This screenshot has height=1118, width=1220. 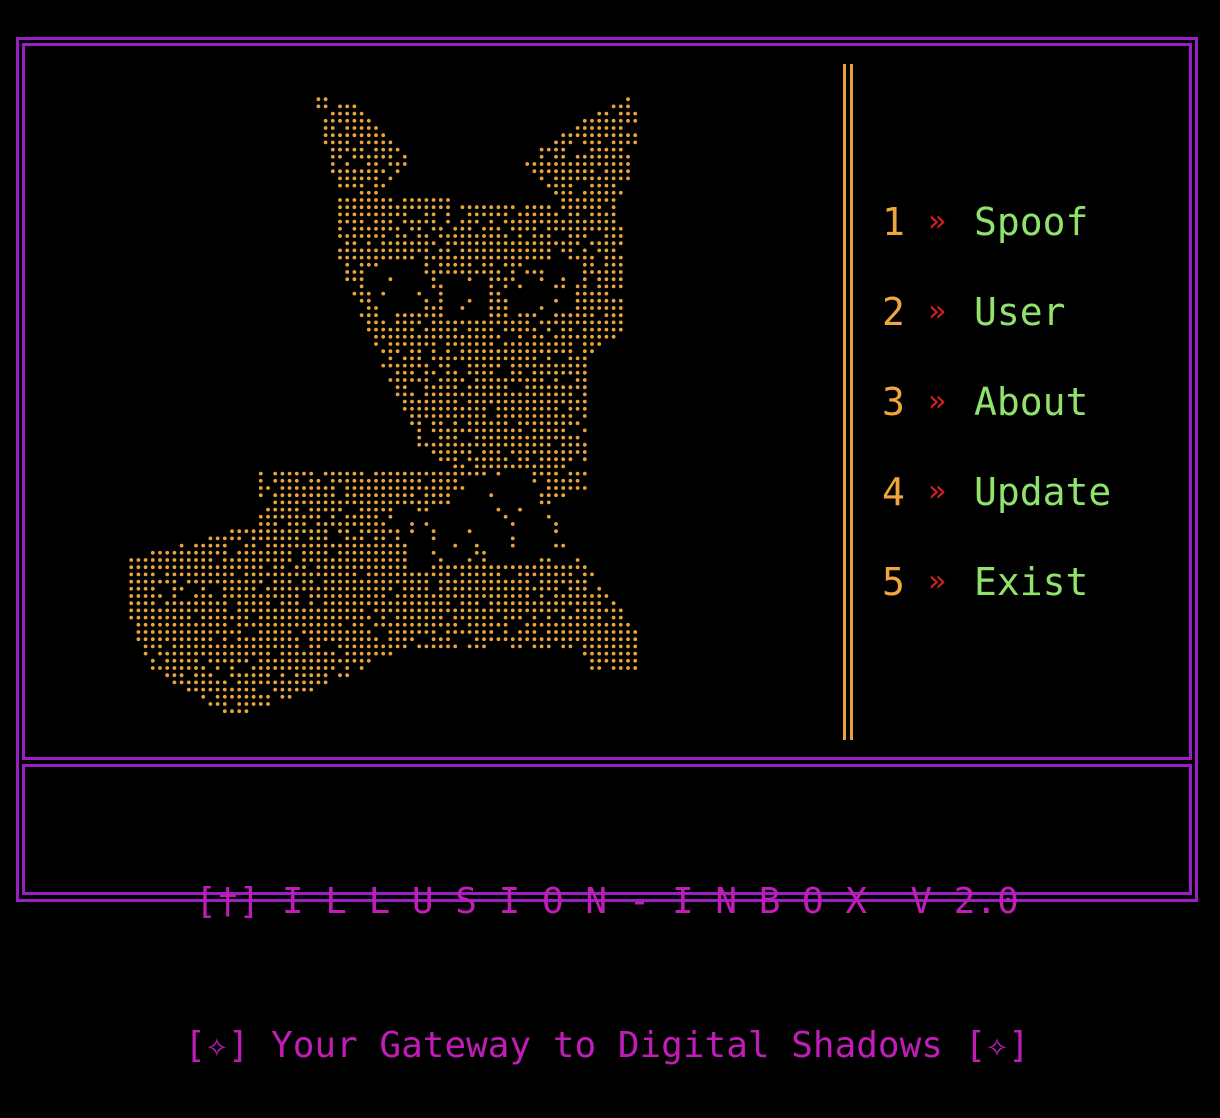 What do you see at coordinates (607, 1045) in the screenshot?
I see `app-tagline: [✧] Your Gateway to Digital Shadows [✧]` at bounding box center [607, 1045].